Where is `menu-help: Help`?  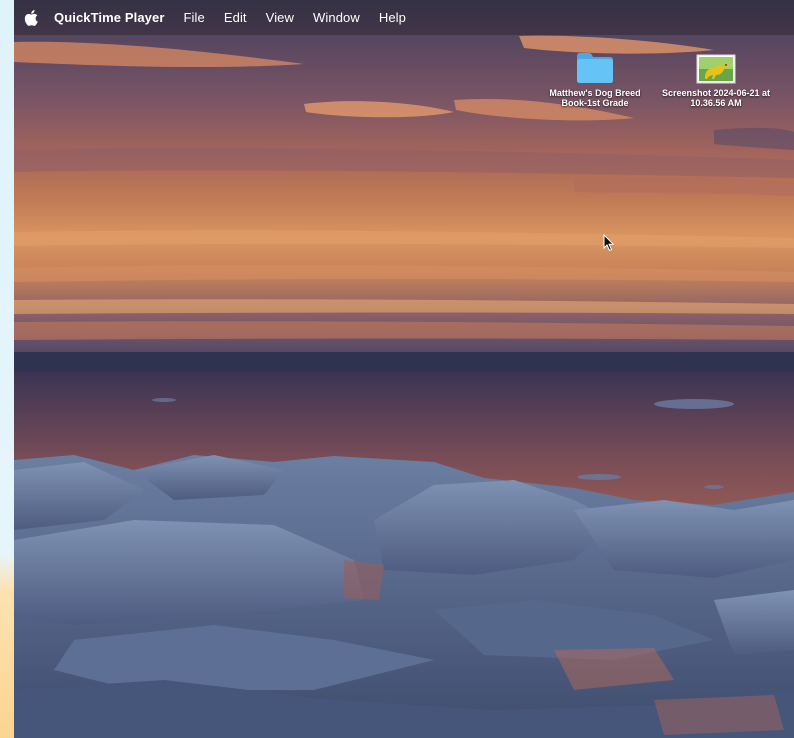
menu-help: Help is located at coordinates (392, 17).